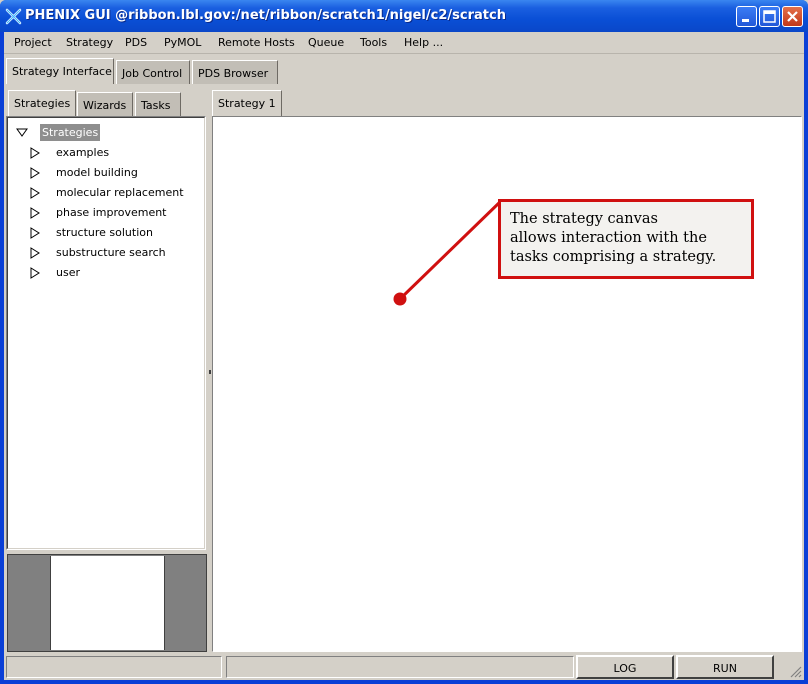  I want to click on tree-item-label: user, so click(68, 272).